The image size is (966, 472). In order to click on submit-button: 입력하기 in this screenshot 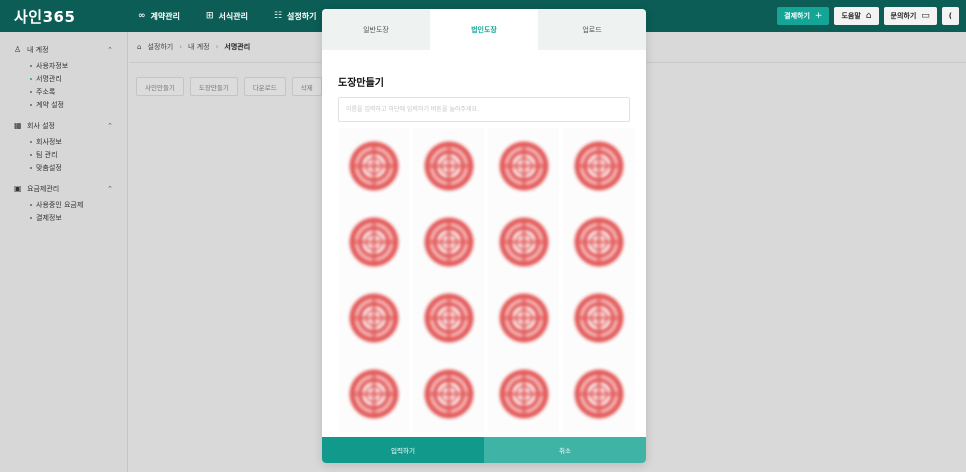, I will do `click(403, 450)`.